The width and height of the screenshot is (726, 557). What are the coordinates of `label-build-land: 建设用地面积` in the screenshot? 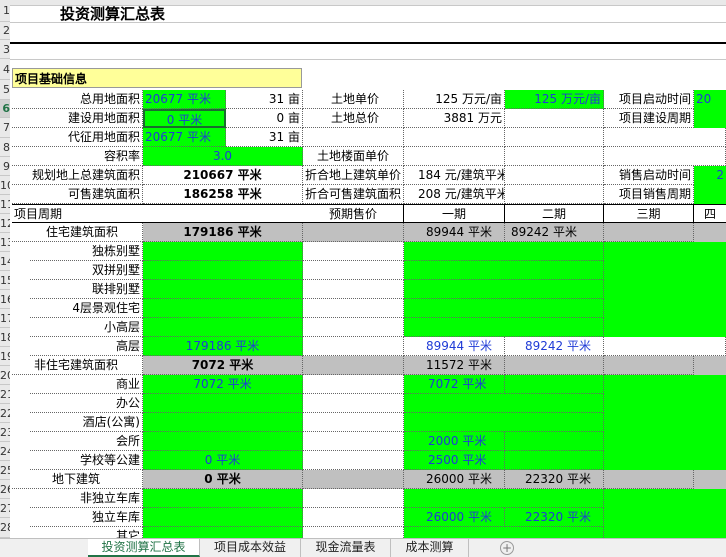 It's located at (77, 118).